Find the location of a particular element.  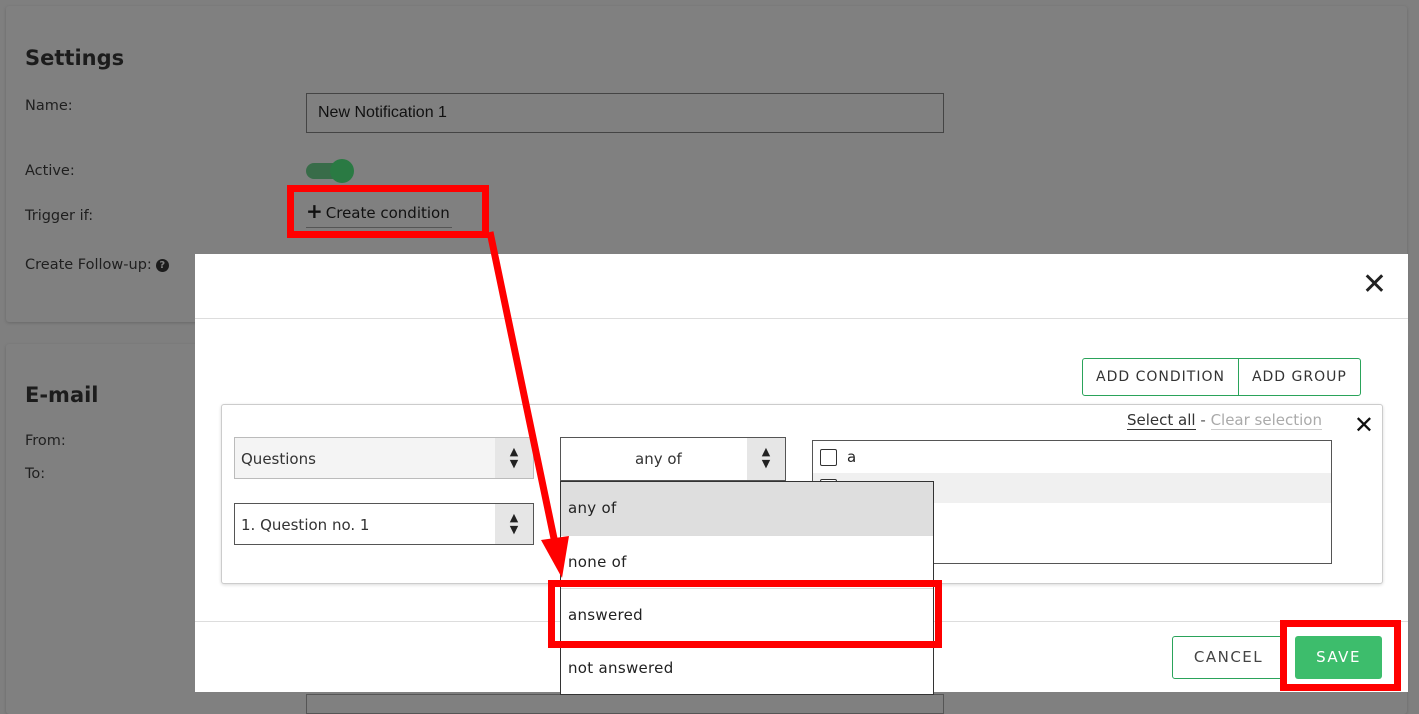

annotation-arrow is located at coordinates (527, 404).